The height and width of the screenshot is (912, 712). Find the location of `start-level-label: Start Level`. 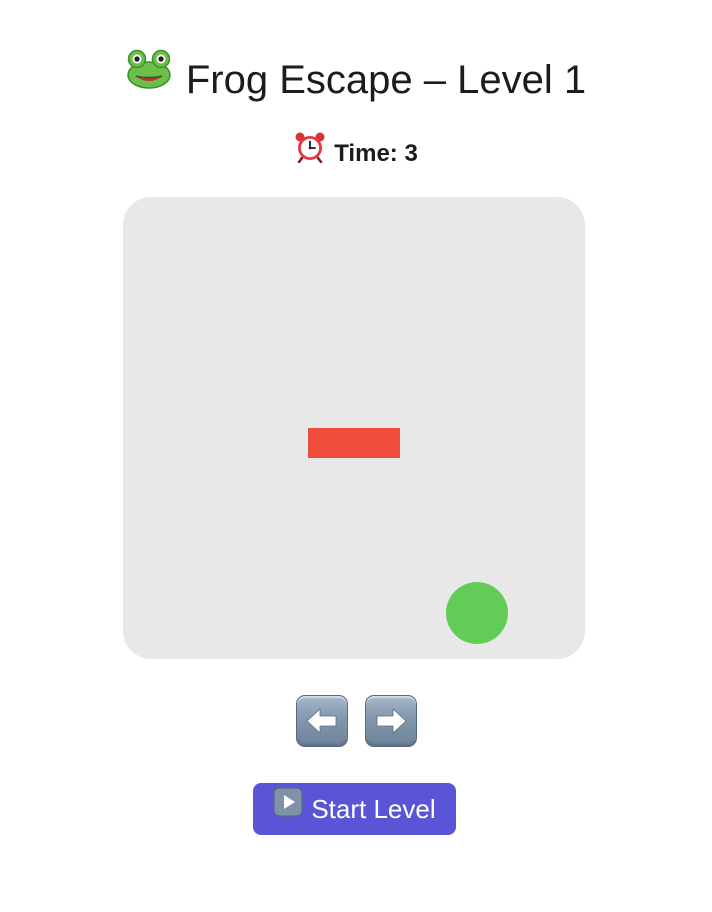

start-level-label: Start Level is located at coordinates (373, 809).